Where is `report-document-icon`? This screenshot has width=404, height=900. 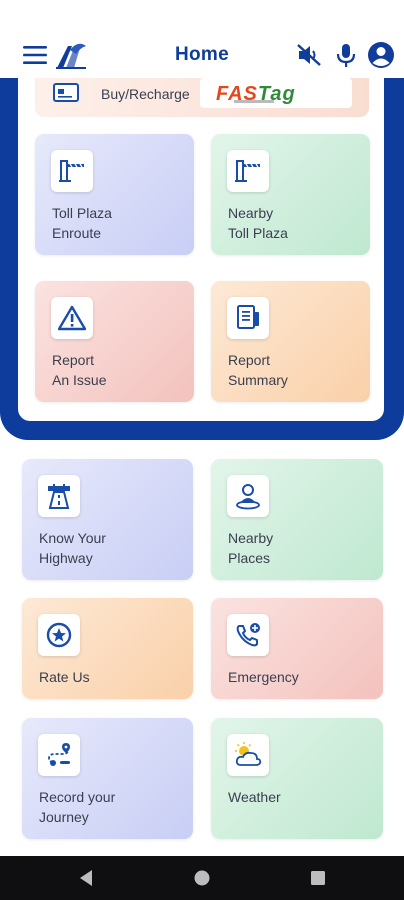 report-document-icon is located at coordinates (248, 318).